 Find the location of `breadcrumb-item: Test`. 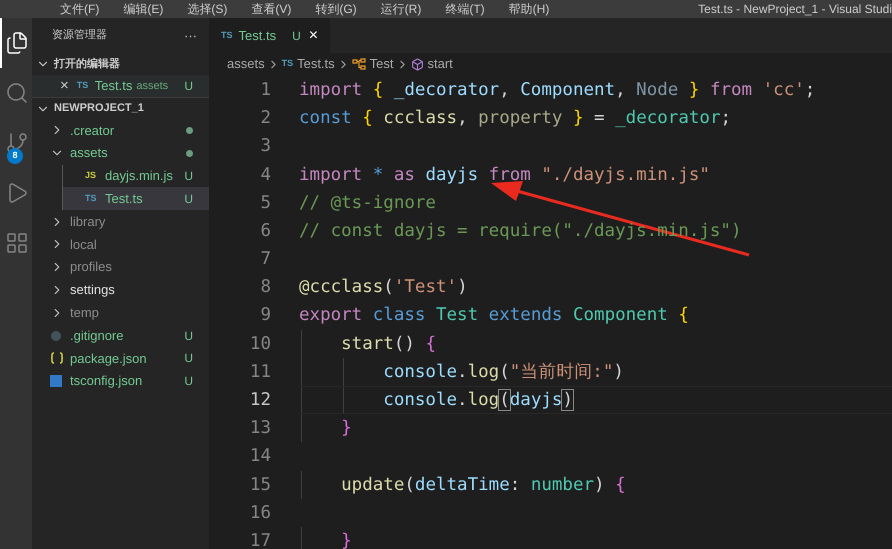

breadcrumb-item: Test is located at coordinates (382, 64).